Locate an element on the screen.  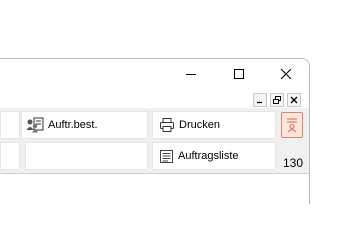
minimize-button is located at coordinates (191, 73).